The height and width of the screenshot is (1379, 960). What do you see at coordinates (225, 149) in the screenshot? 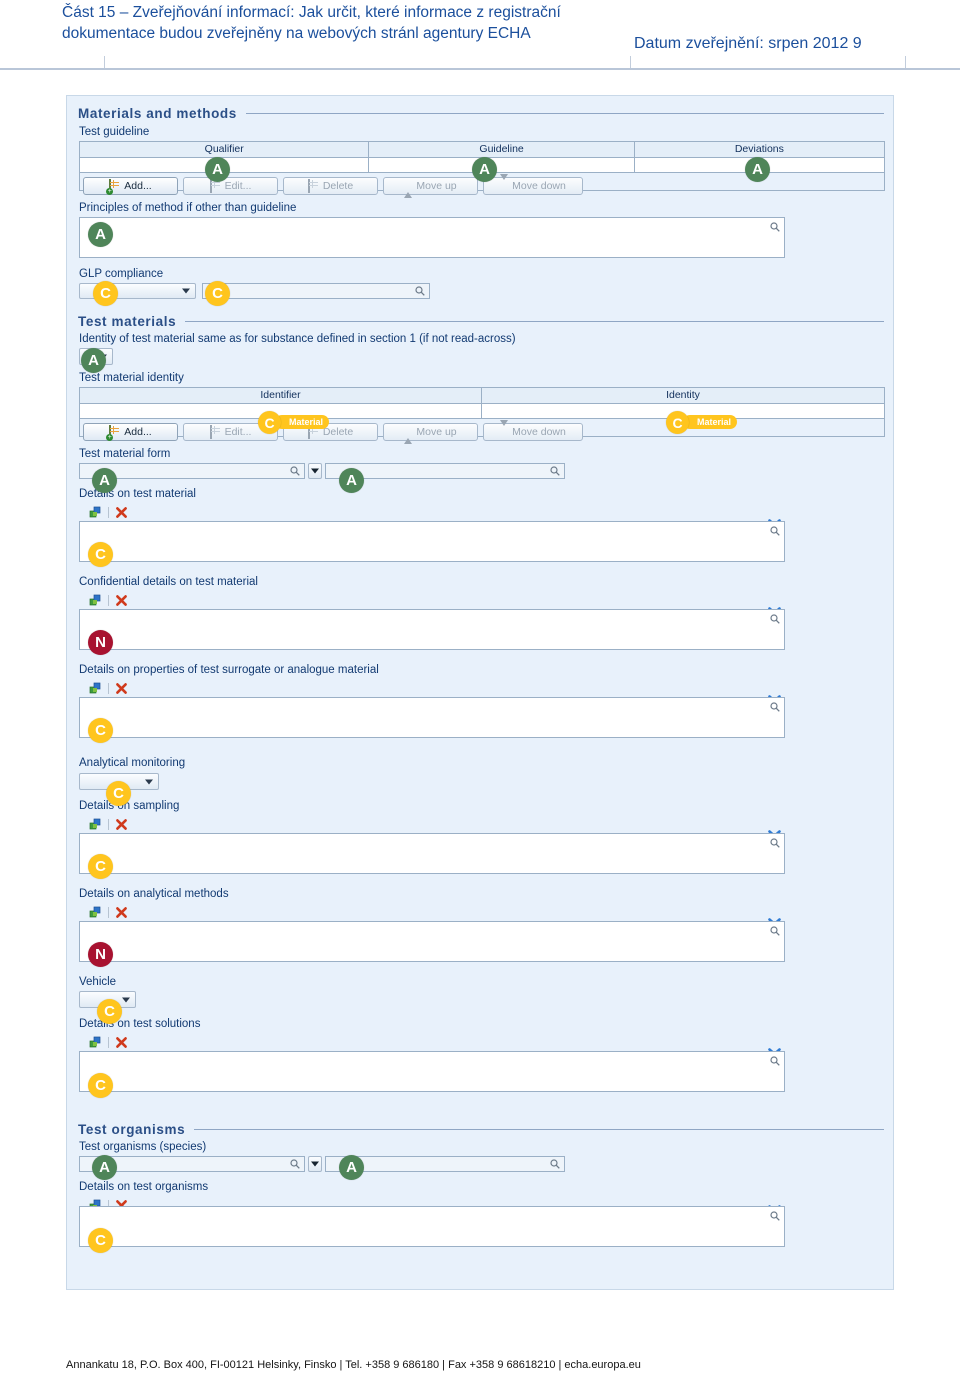
I see `column-header-qualifier: Qualifier` at bounding box center [225, 149].